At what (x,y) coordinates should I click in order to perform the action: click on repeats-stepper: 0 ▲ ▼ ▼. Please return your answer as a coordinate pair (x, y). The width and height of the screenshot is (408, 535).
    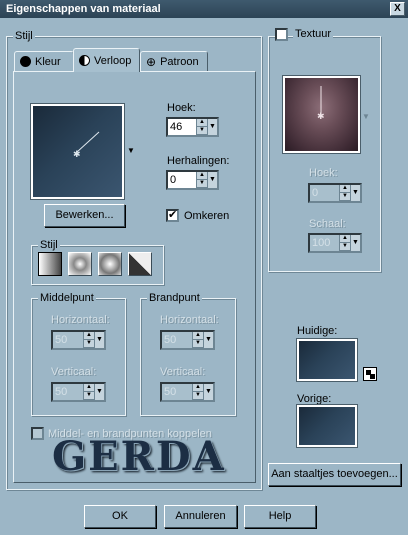
    Looking at the image, I should click on (192, 180).